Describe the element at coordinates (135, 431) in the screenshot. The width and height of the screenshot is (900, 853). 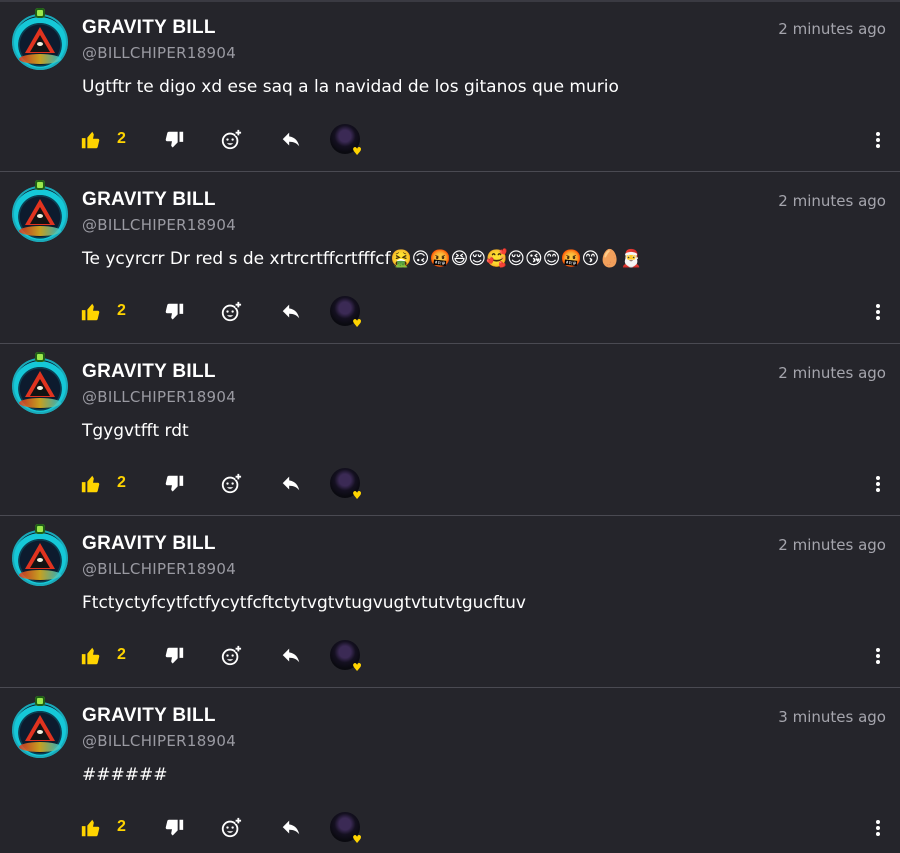
I see `comment-text: Tgygvtfft rdt` at that location.